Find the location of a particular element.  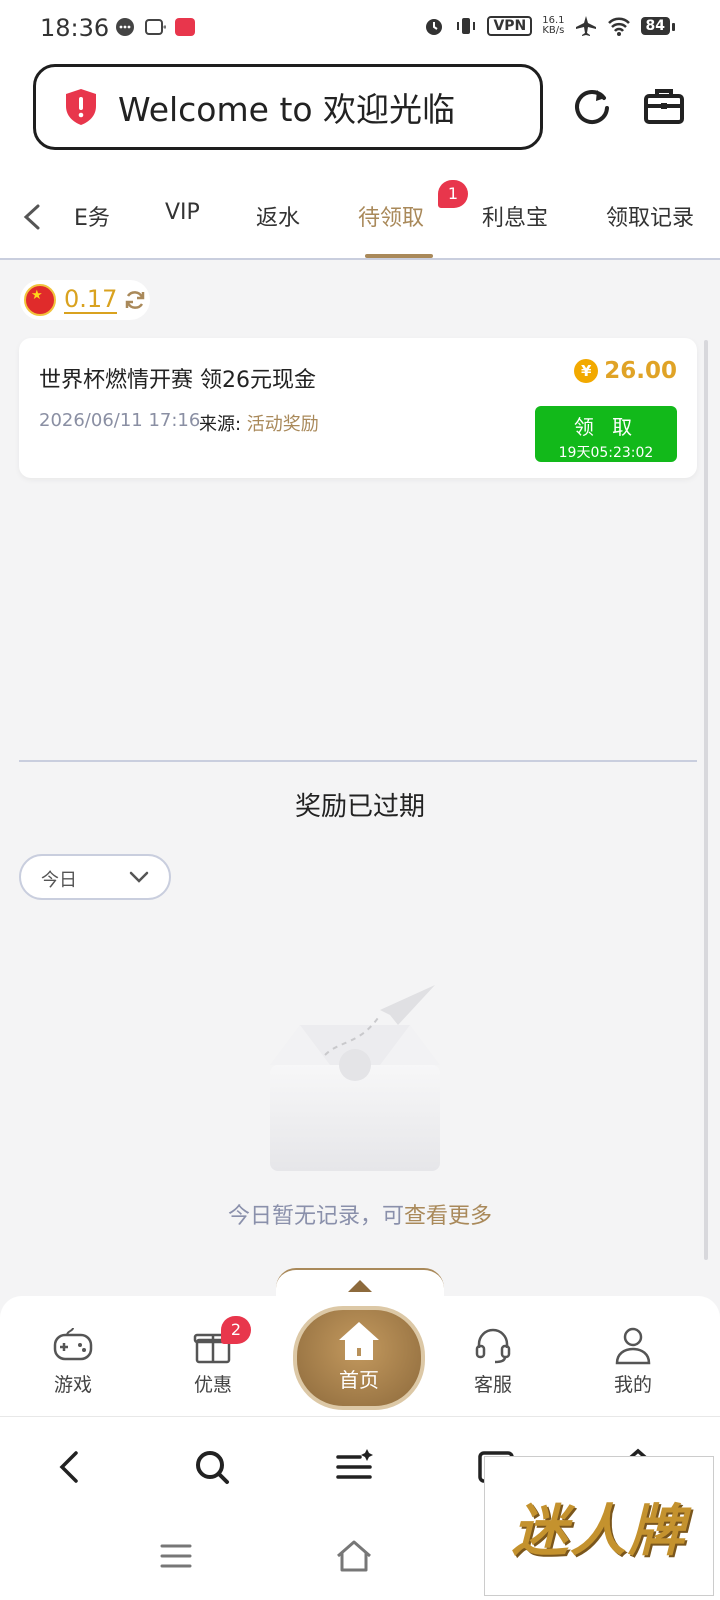

back-icon is located at coordinates (70, 1467).